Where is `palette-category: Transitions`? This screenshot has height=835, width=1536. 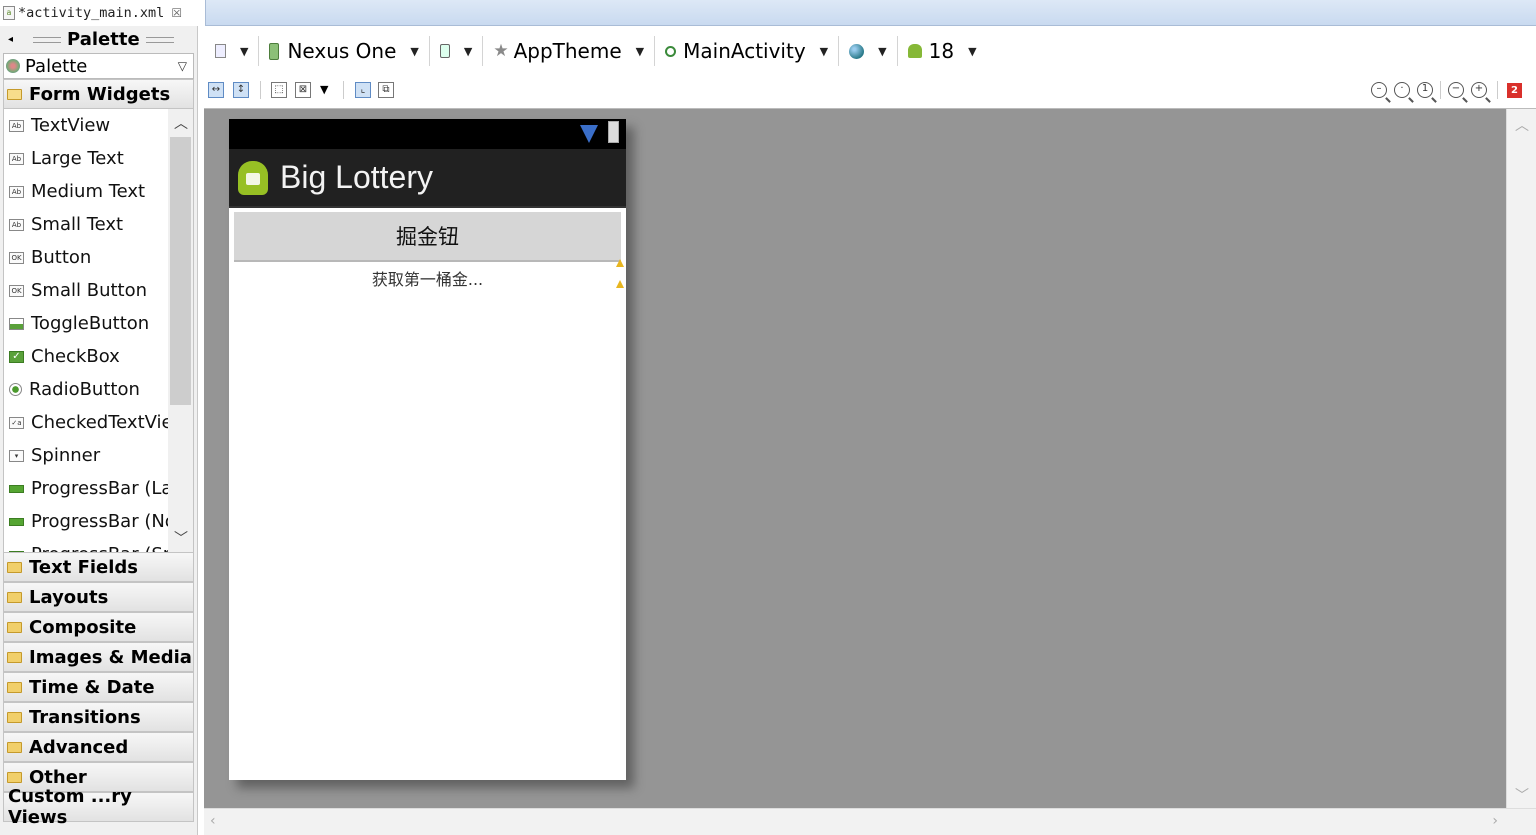
palette-category: Transitions is located at coordinates (98, 717).